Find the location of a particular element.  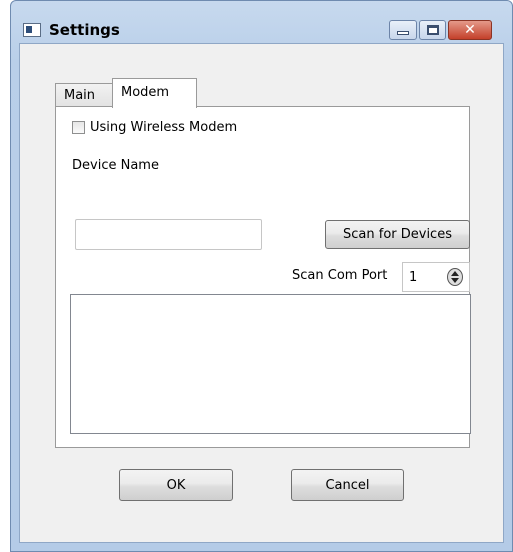

wireless-modem-label: Using Wireless Modem is located at coordinates (164, 127).